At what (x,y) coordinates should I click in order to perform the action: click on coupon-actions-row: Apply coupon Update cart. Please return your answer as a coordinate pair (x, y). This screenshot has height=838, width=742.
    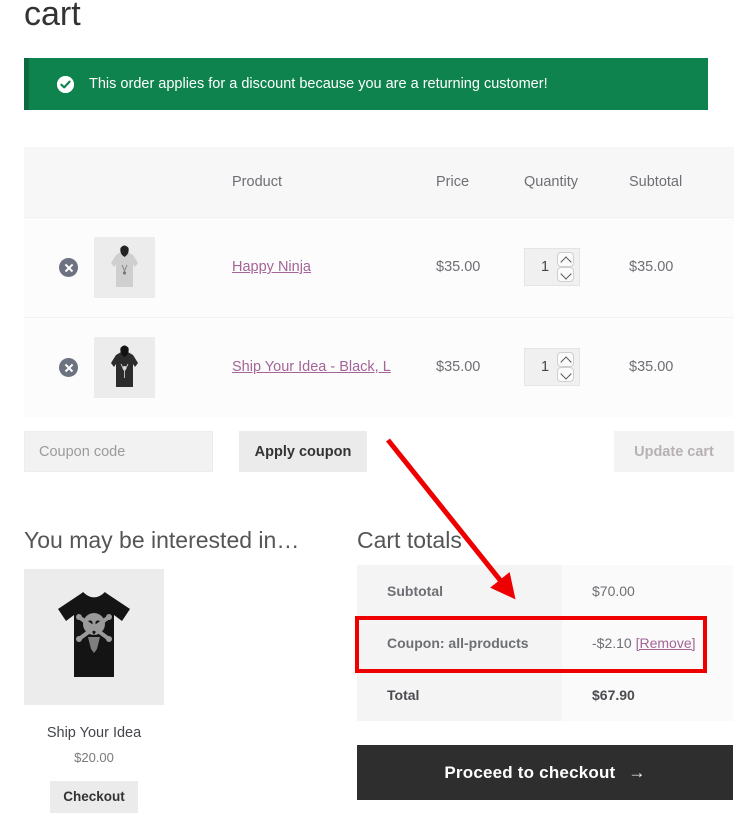
    Looking at the image, I should click on (379, 451).